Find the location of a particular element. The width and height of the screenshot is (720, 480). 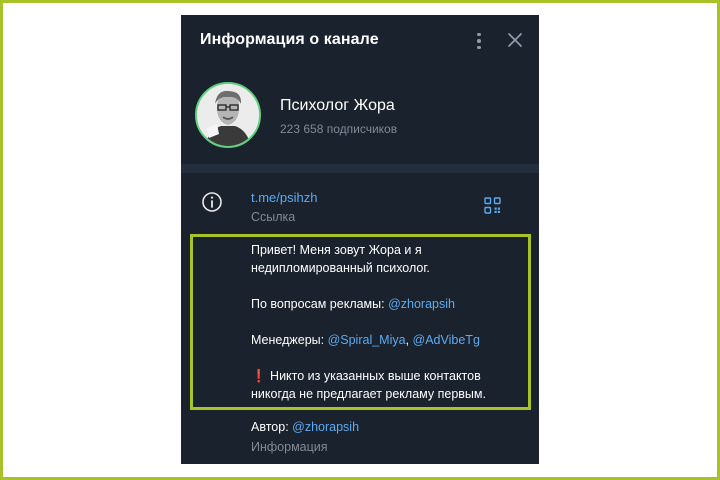

section-divider is located at coordinates (360, 168).